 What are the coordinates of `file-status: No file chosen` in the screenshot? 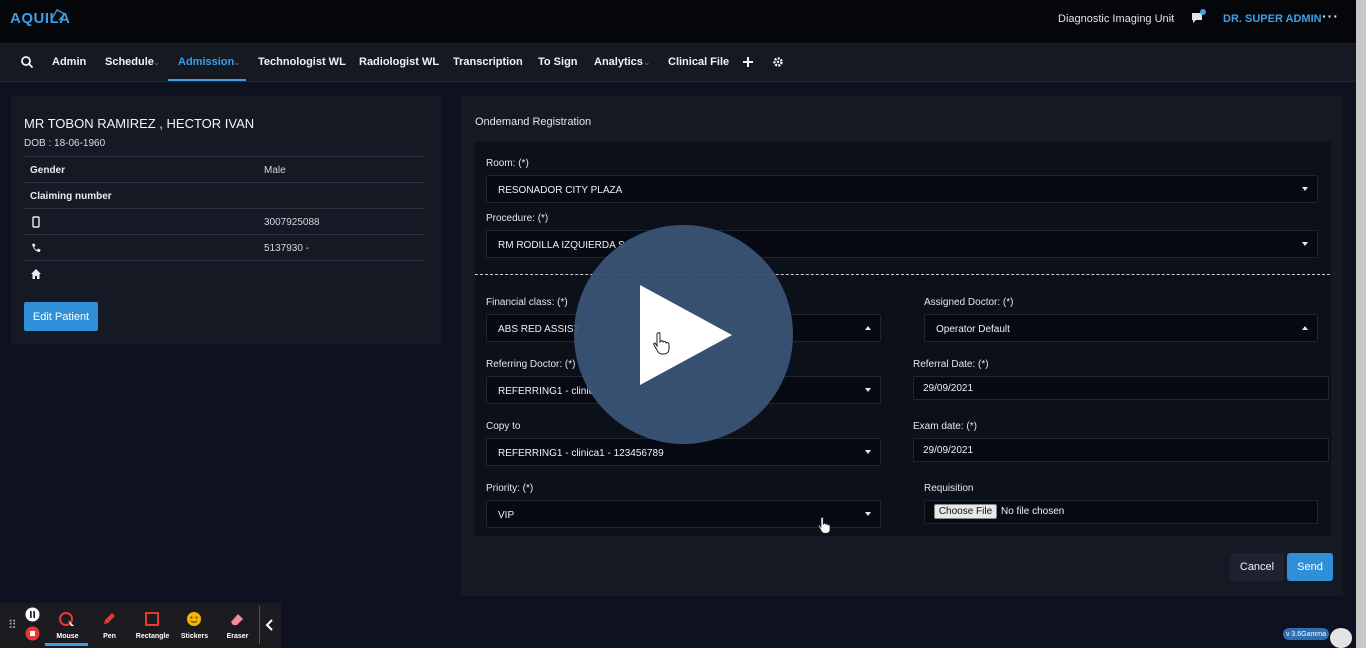 It's located at (1033, 511).